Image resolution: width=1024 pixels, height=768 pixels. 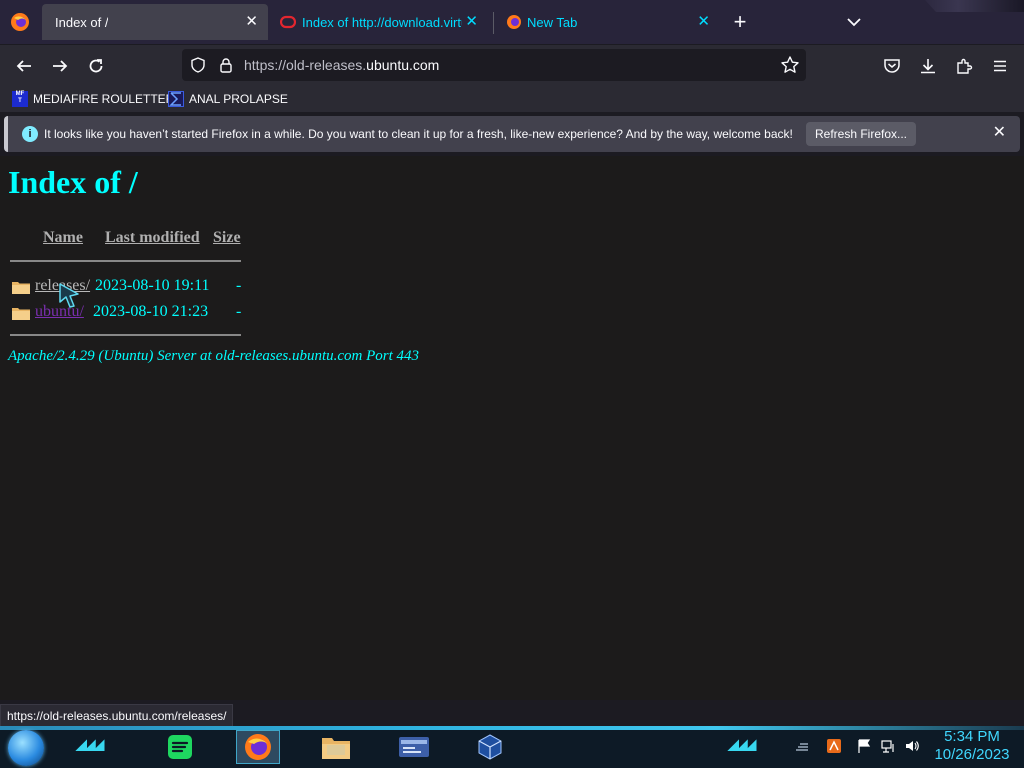 I want to click on table-row: releases/ 2023-08-10 19:11 -, so click(x=130, y=288).